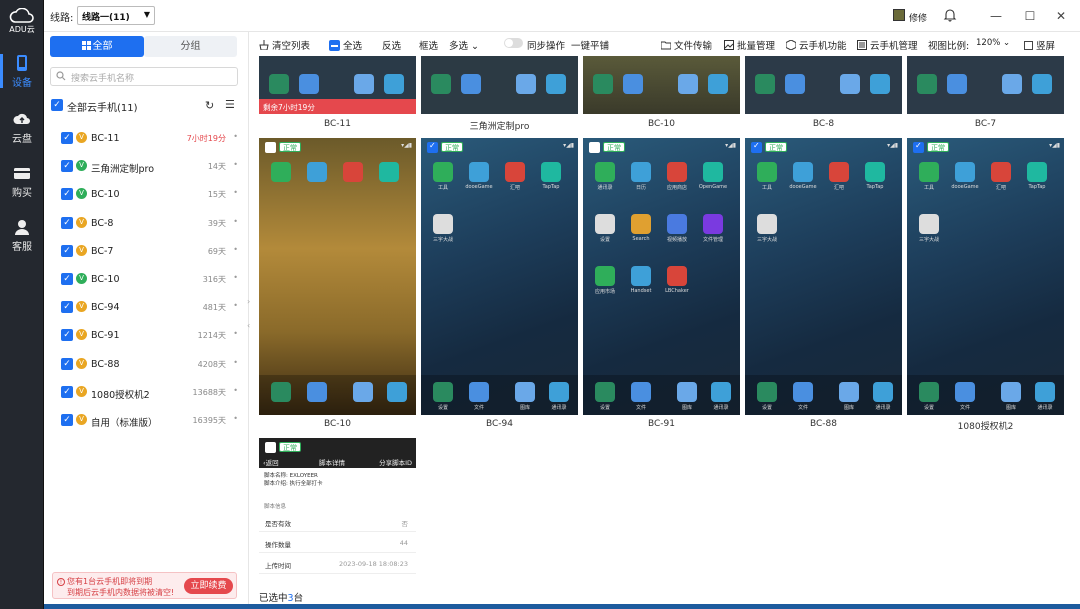 This screenshot has height=609, width=1080. Describe the element at coordinates (148, 420) in the screenshot. I see `device-list-item: ✓ V 自用（标准版） 16395天 •` at that location.